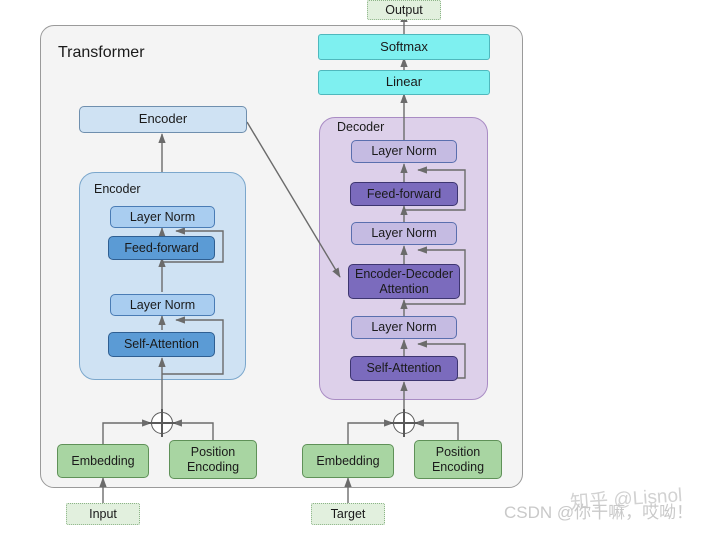 The width and height of the screenshot is (720, 535). Describe the element at coordinates (404, 194) in the screenshot. I see `decoder-feed-forward: Feed-forward` at that location.